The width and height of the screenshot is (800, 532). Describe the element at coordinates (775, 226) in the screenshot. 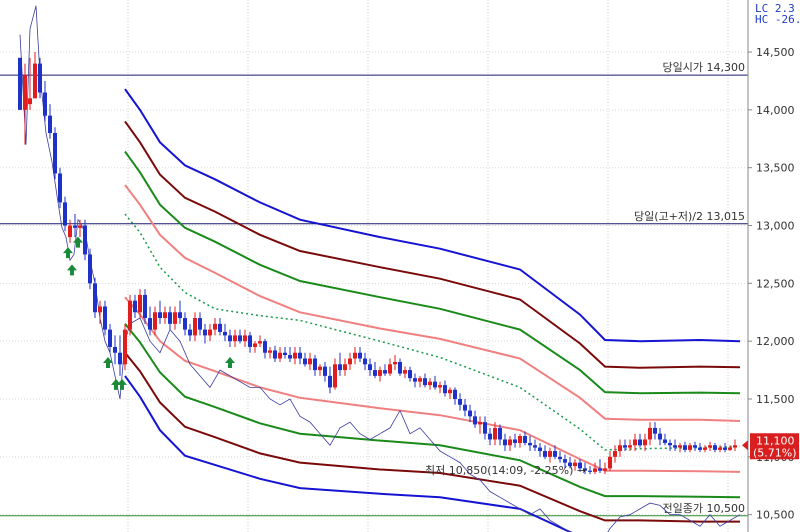

I see `y-tick-label: 13,000` at that location.